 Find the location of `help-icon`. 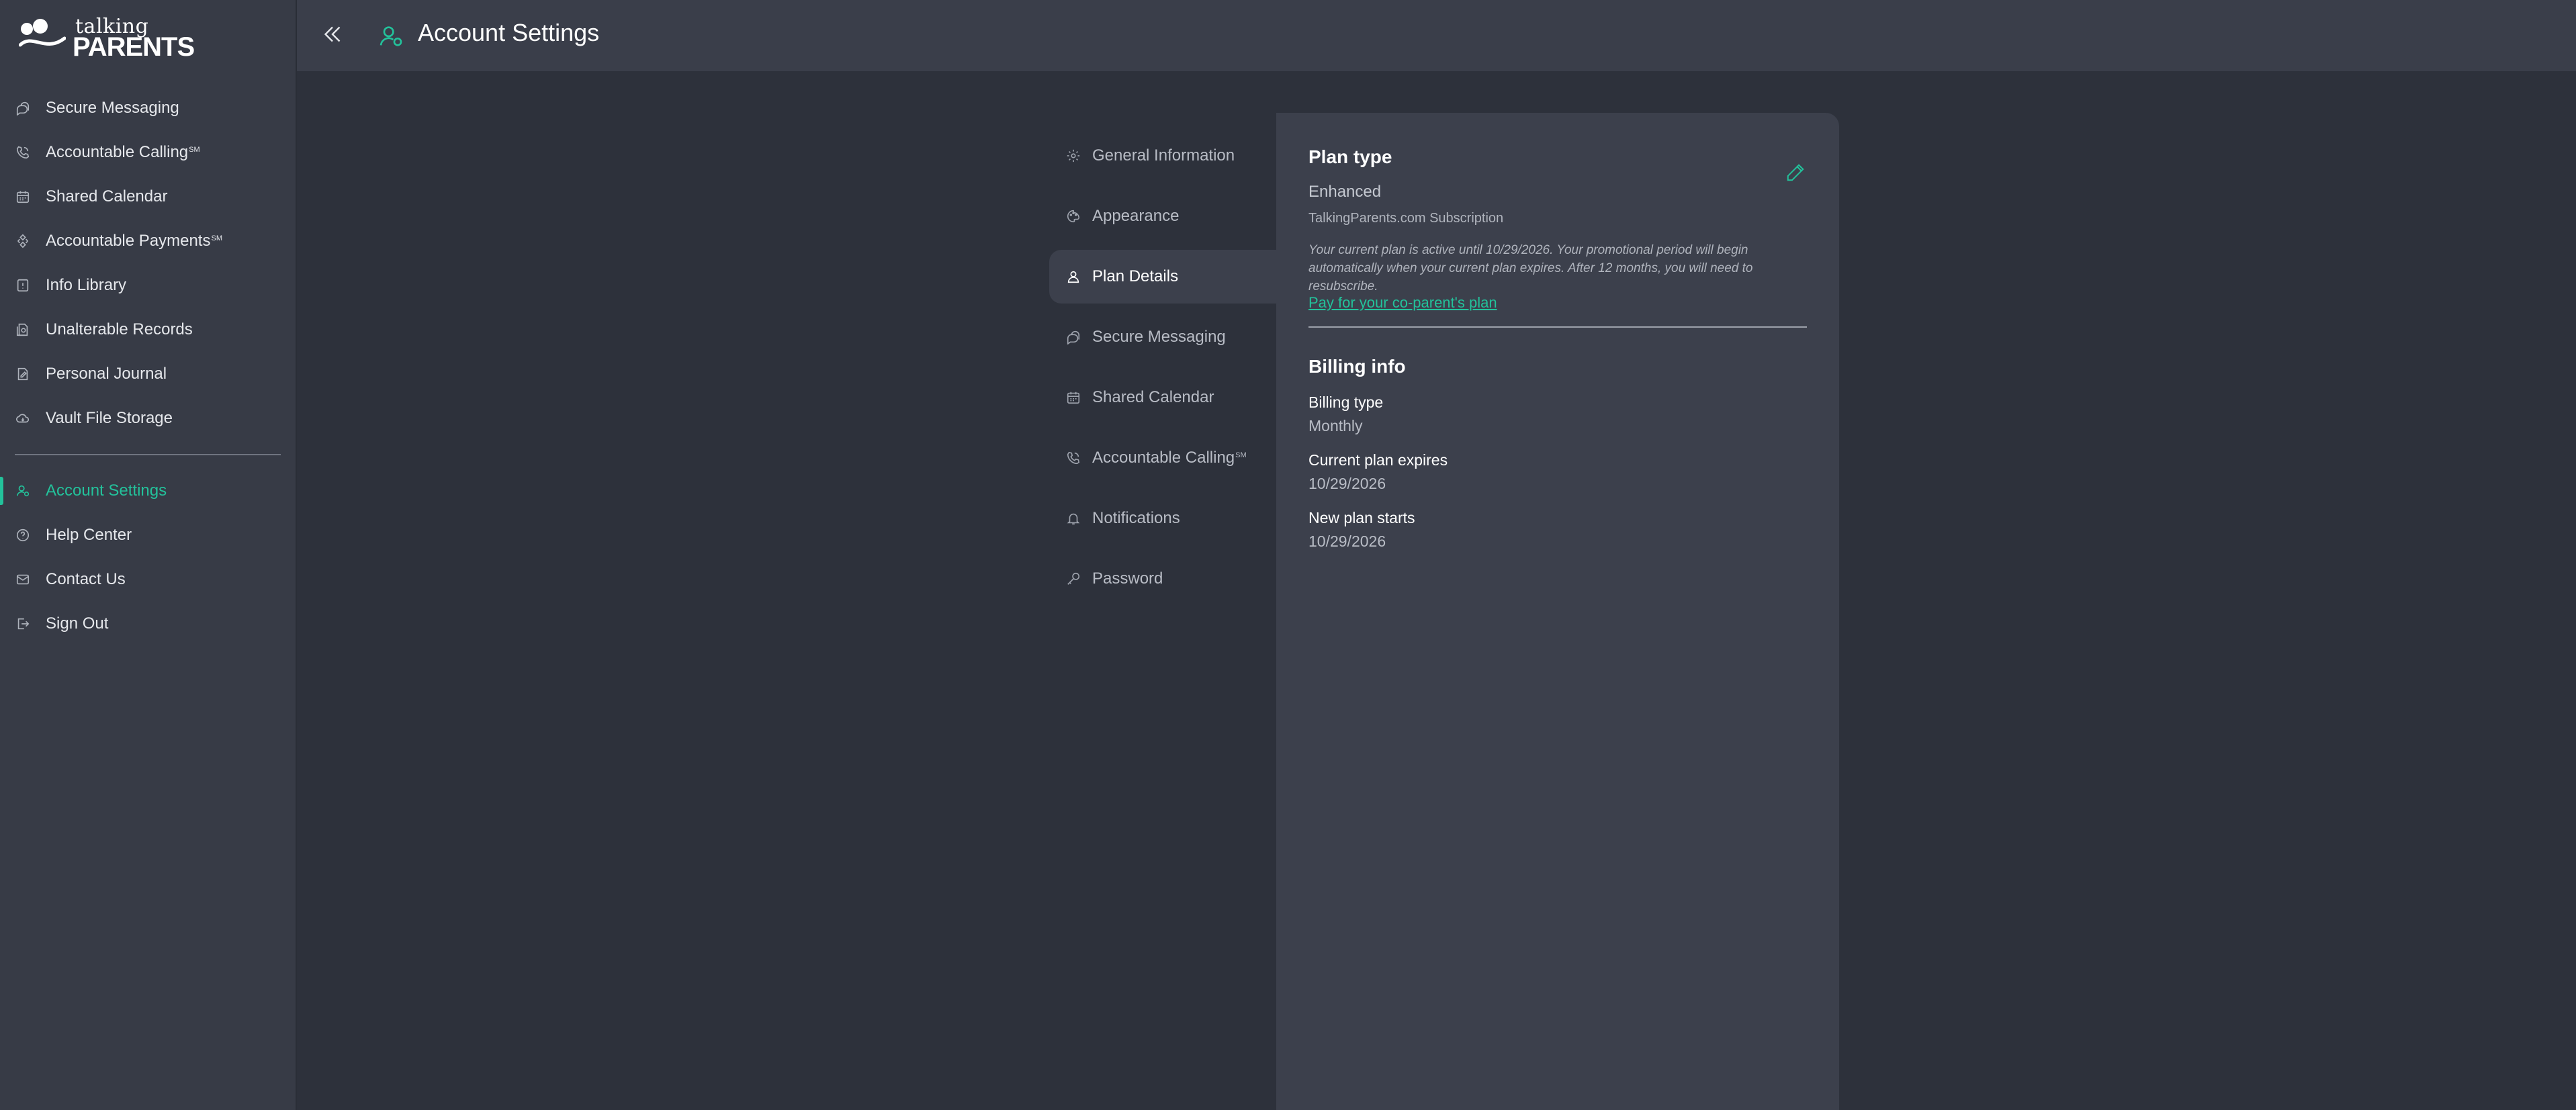

help-icon is located at coordinates (23, 535).